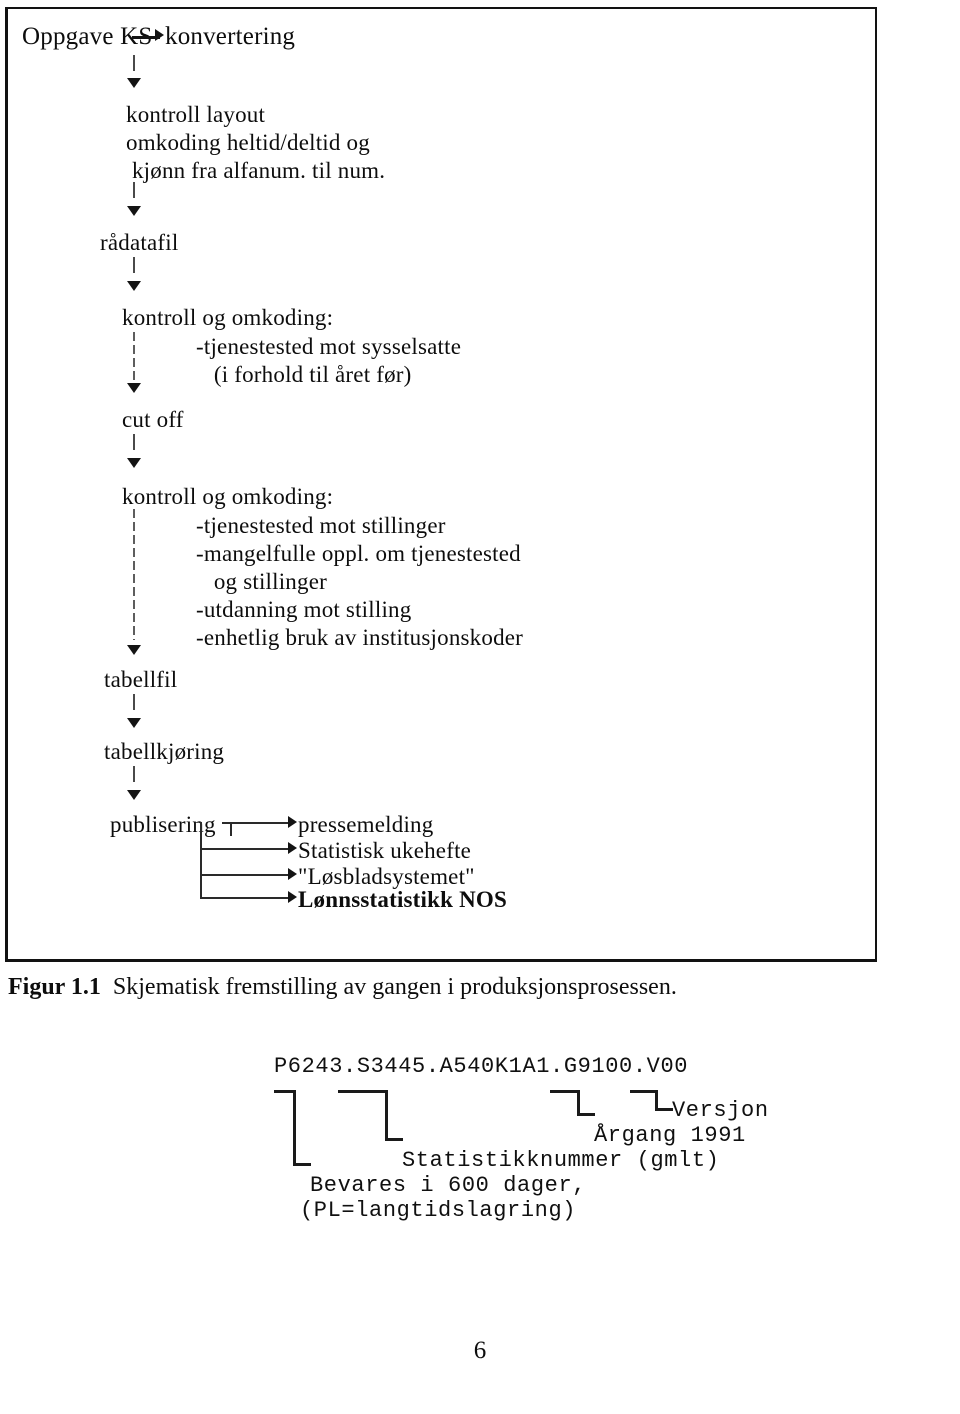 The height and width of the screenshot is (1414, 960). I want to click on node-publication-pressemelding: pressemelding, so click(366, 824).